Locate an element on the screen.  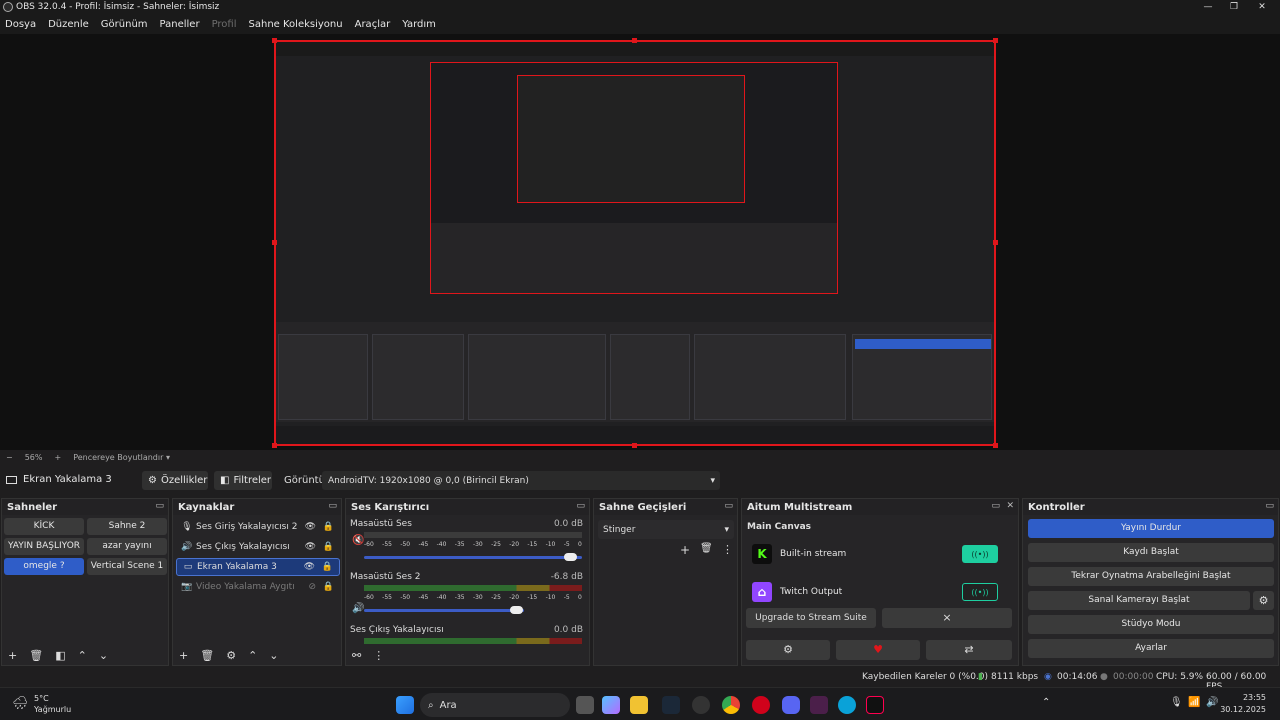
stream-toggle: ((•)) is located at coordinates (980, 592).